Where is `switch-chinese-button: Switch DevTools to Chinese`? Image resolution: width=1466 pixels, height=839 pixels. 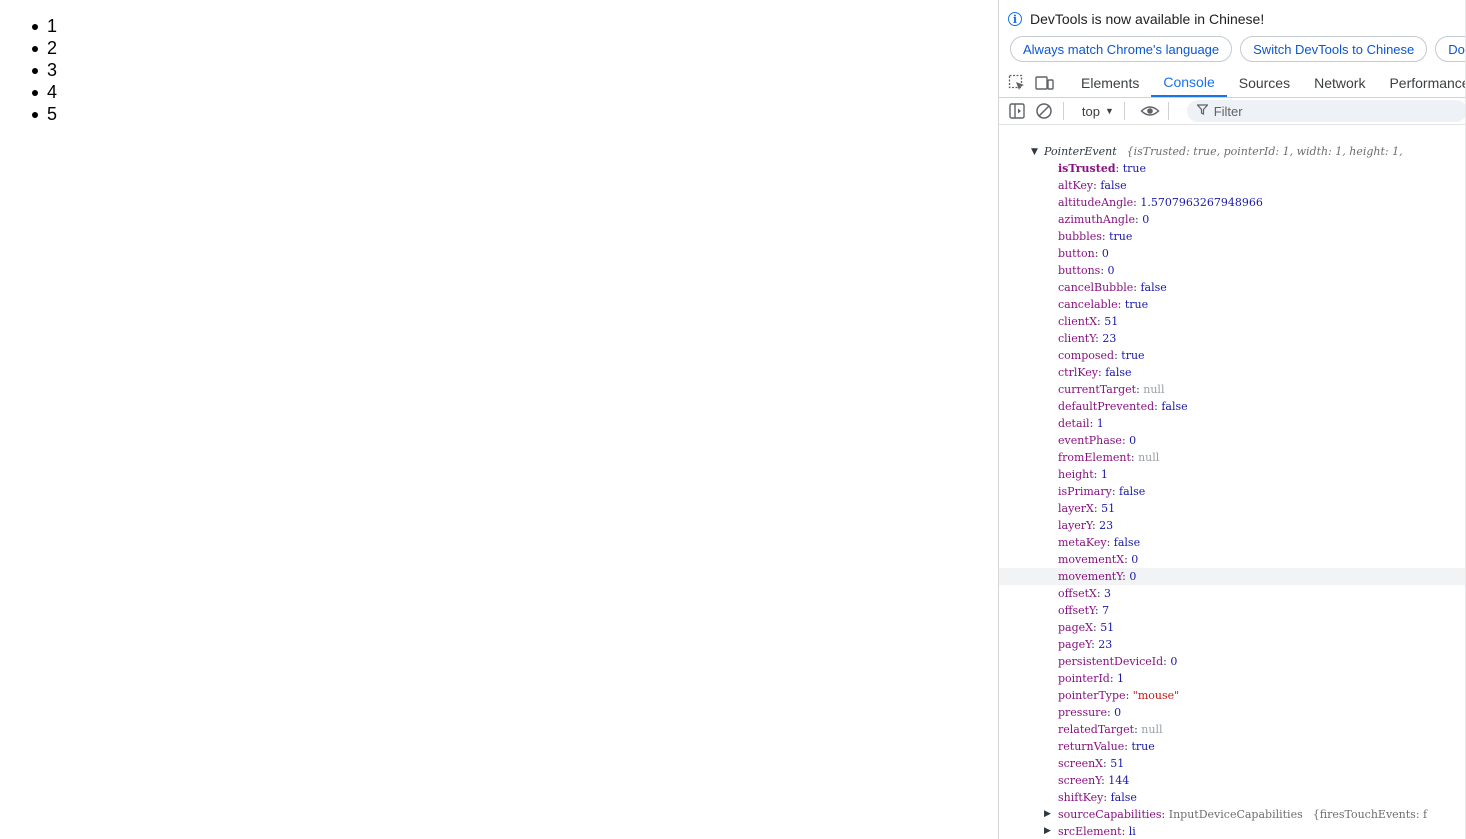
switch-chinese-button: Switch DevTools to Chinese is located at coordinates (1334, 49).